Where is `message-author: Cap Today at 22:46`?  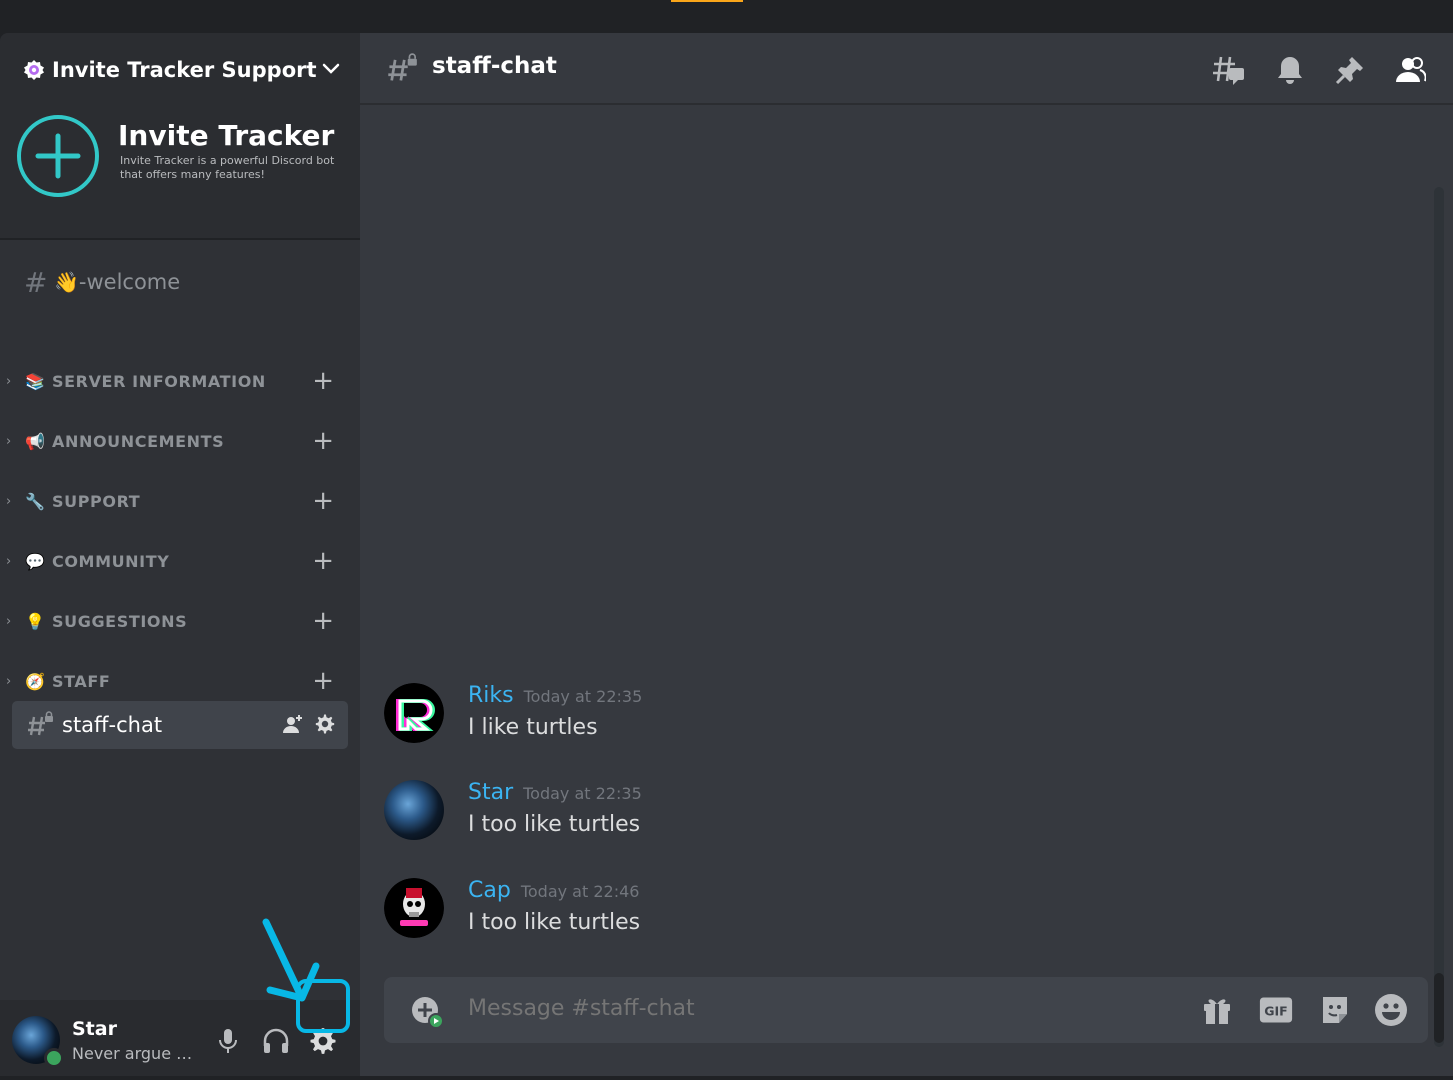 message-author: Cap Today at 22:46 is located at coordinates (553, 890).